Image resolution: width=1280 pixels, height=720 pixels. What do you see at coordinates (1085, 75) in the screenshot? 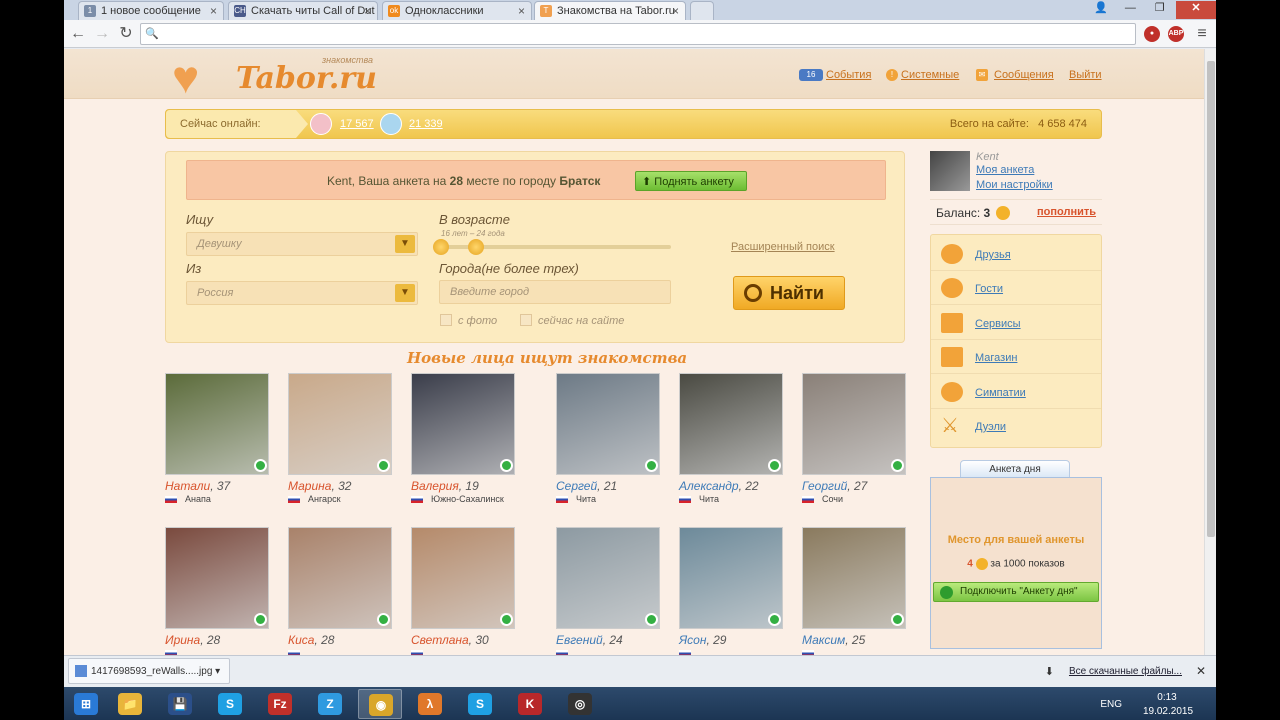
I see `exit-link: Выйти` at bounding box center [1085, 75].